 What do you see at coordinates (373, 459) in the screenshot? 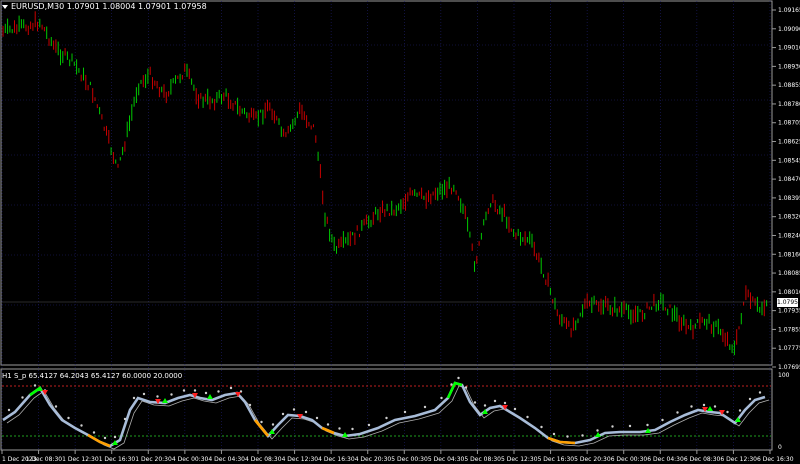
I see `time-label: 4 Dec 20:30` at bounding box center [373, 459].